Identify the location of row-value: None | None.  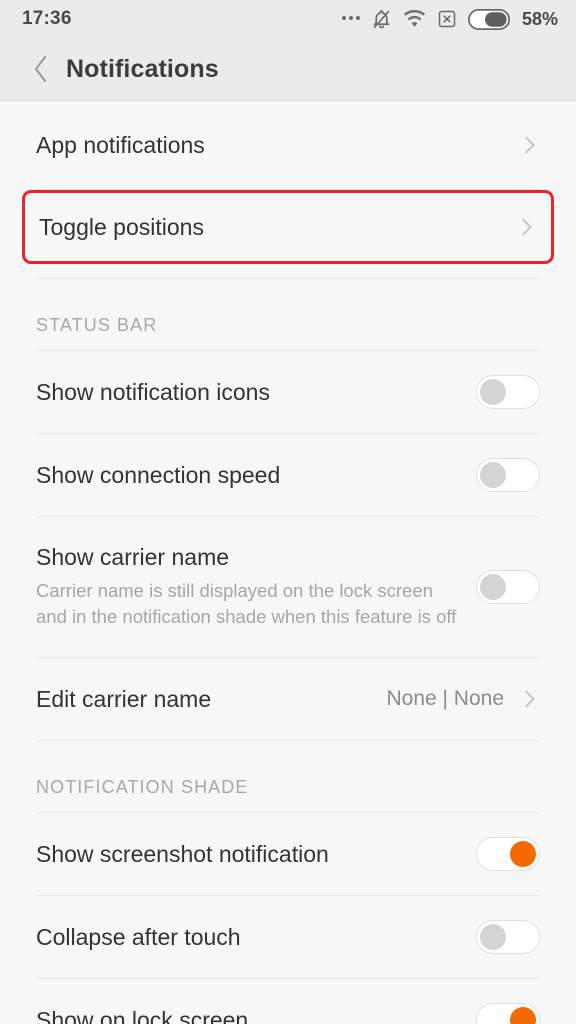
(445, 698).